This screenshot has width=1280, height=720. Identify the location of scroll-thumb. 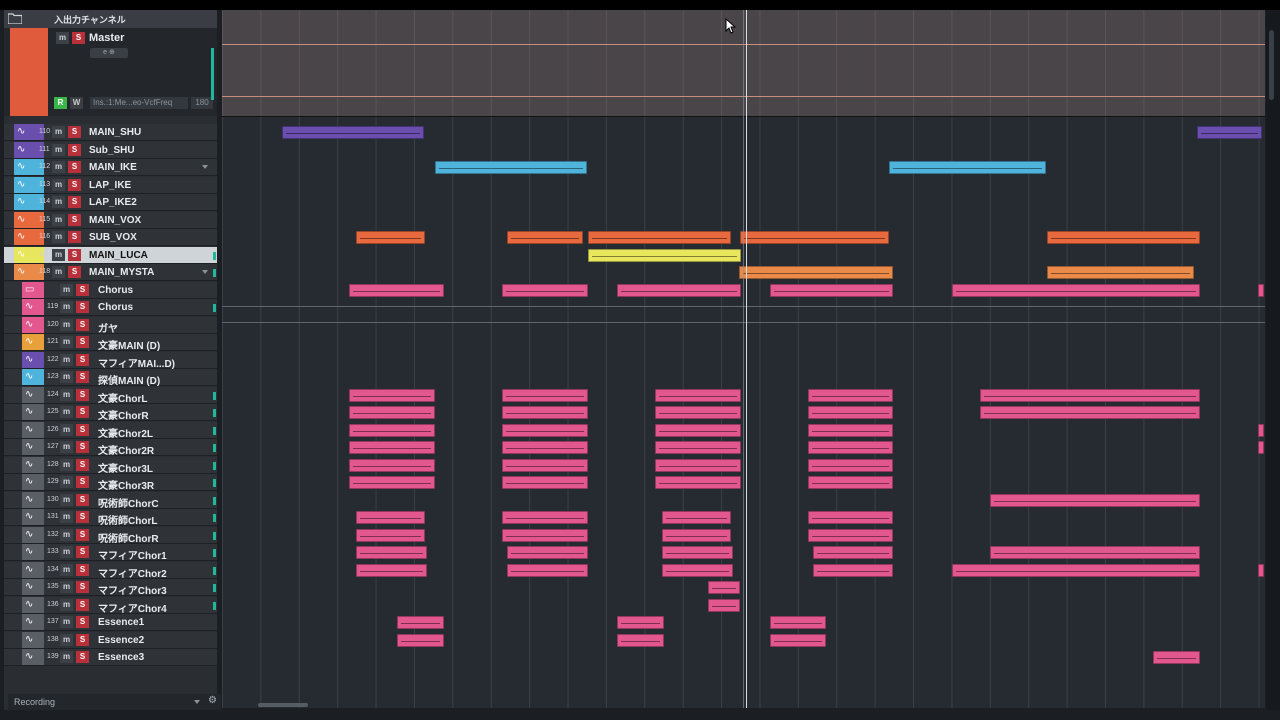
(1271, 65).